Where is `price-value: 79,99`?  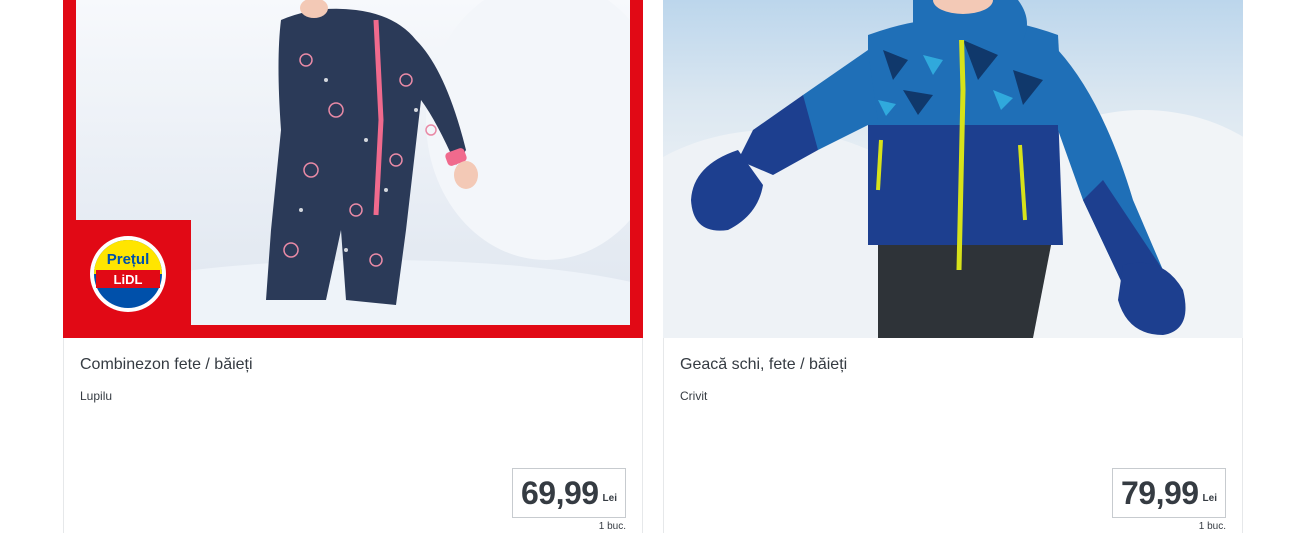 price-value: 79,99 is located at coordinates (1159, 492).